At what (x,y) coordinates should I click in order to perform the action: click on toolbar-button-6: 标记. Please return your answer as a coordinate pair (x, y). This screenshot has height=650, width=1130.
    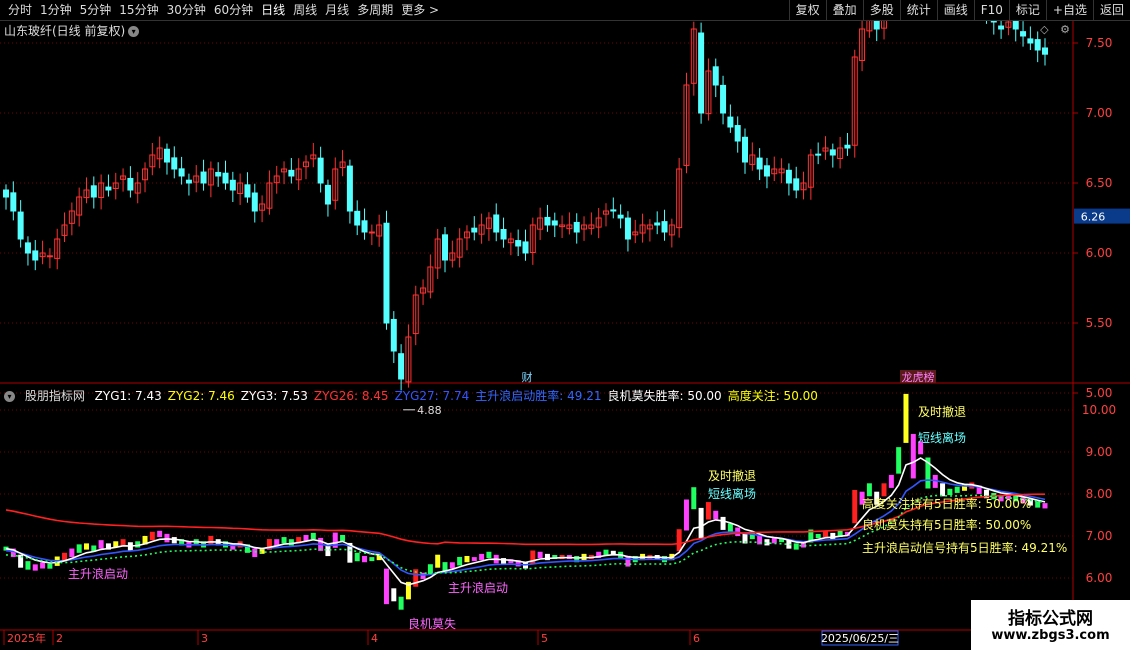
    Looking at the image, I should click on (1027, 10).